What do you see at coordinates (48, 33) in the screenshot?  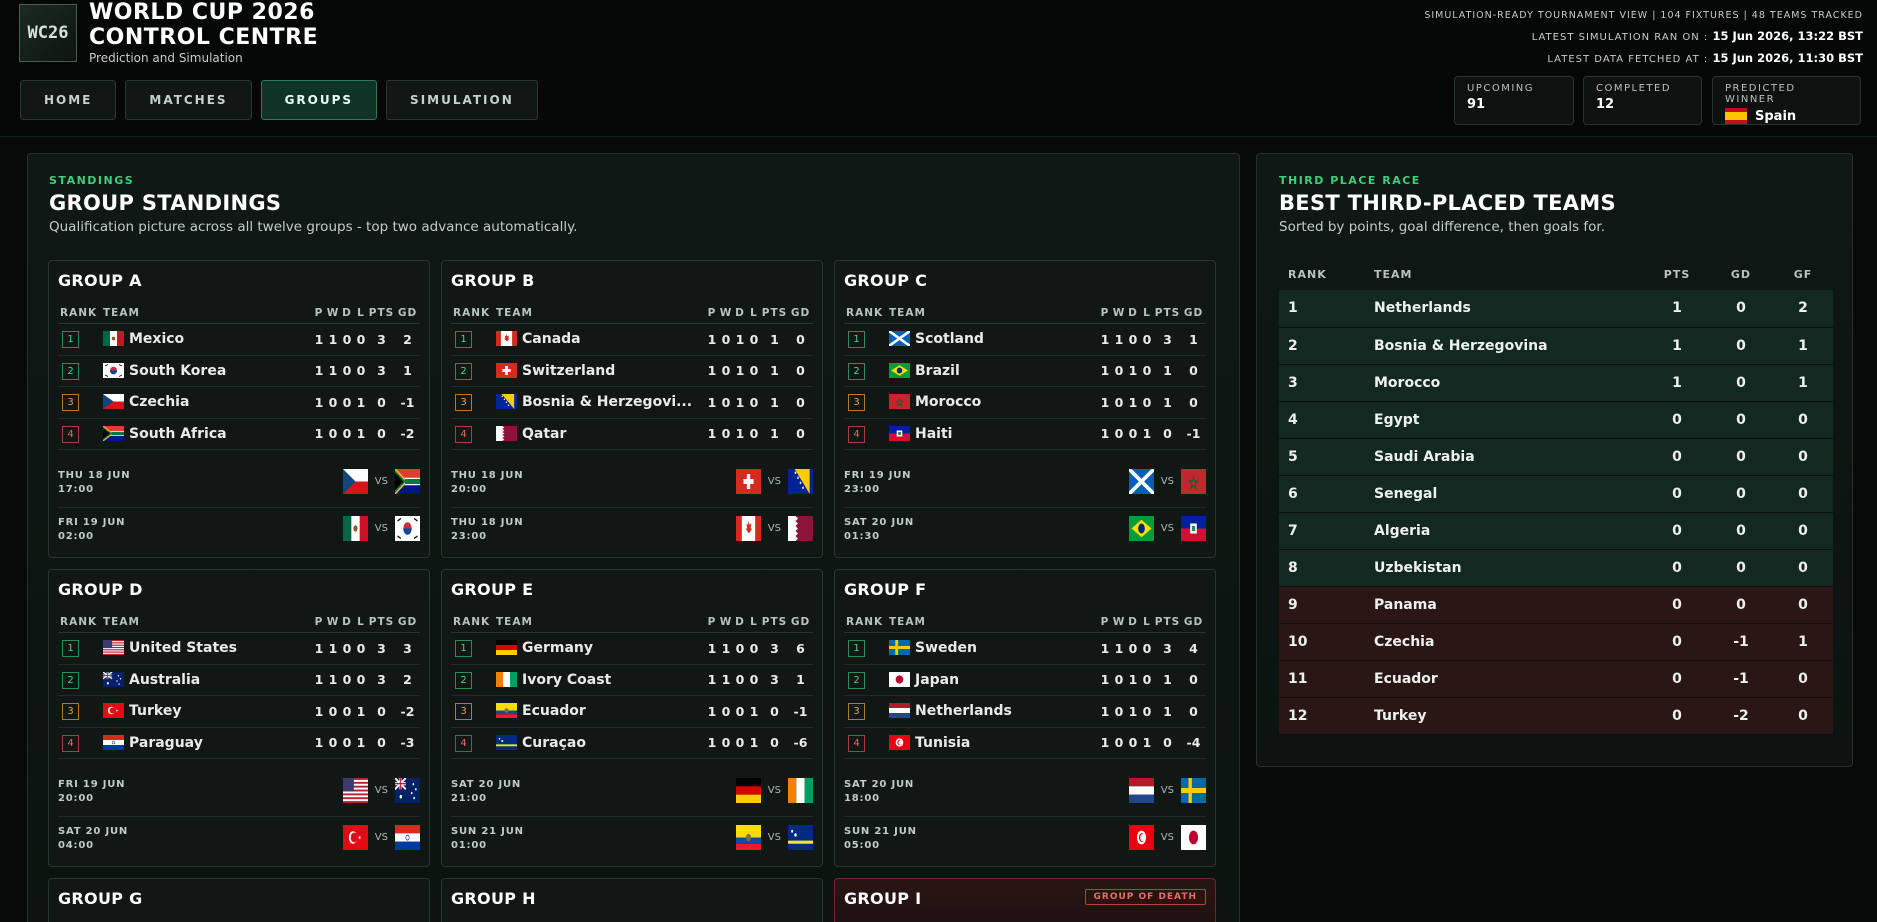 I see `wc26-logo: WC26` at bounding box center [48, 33].